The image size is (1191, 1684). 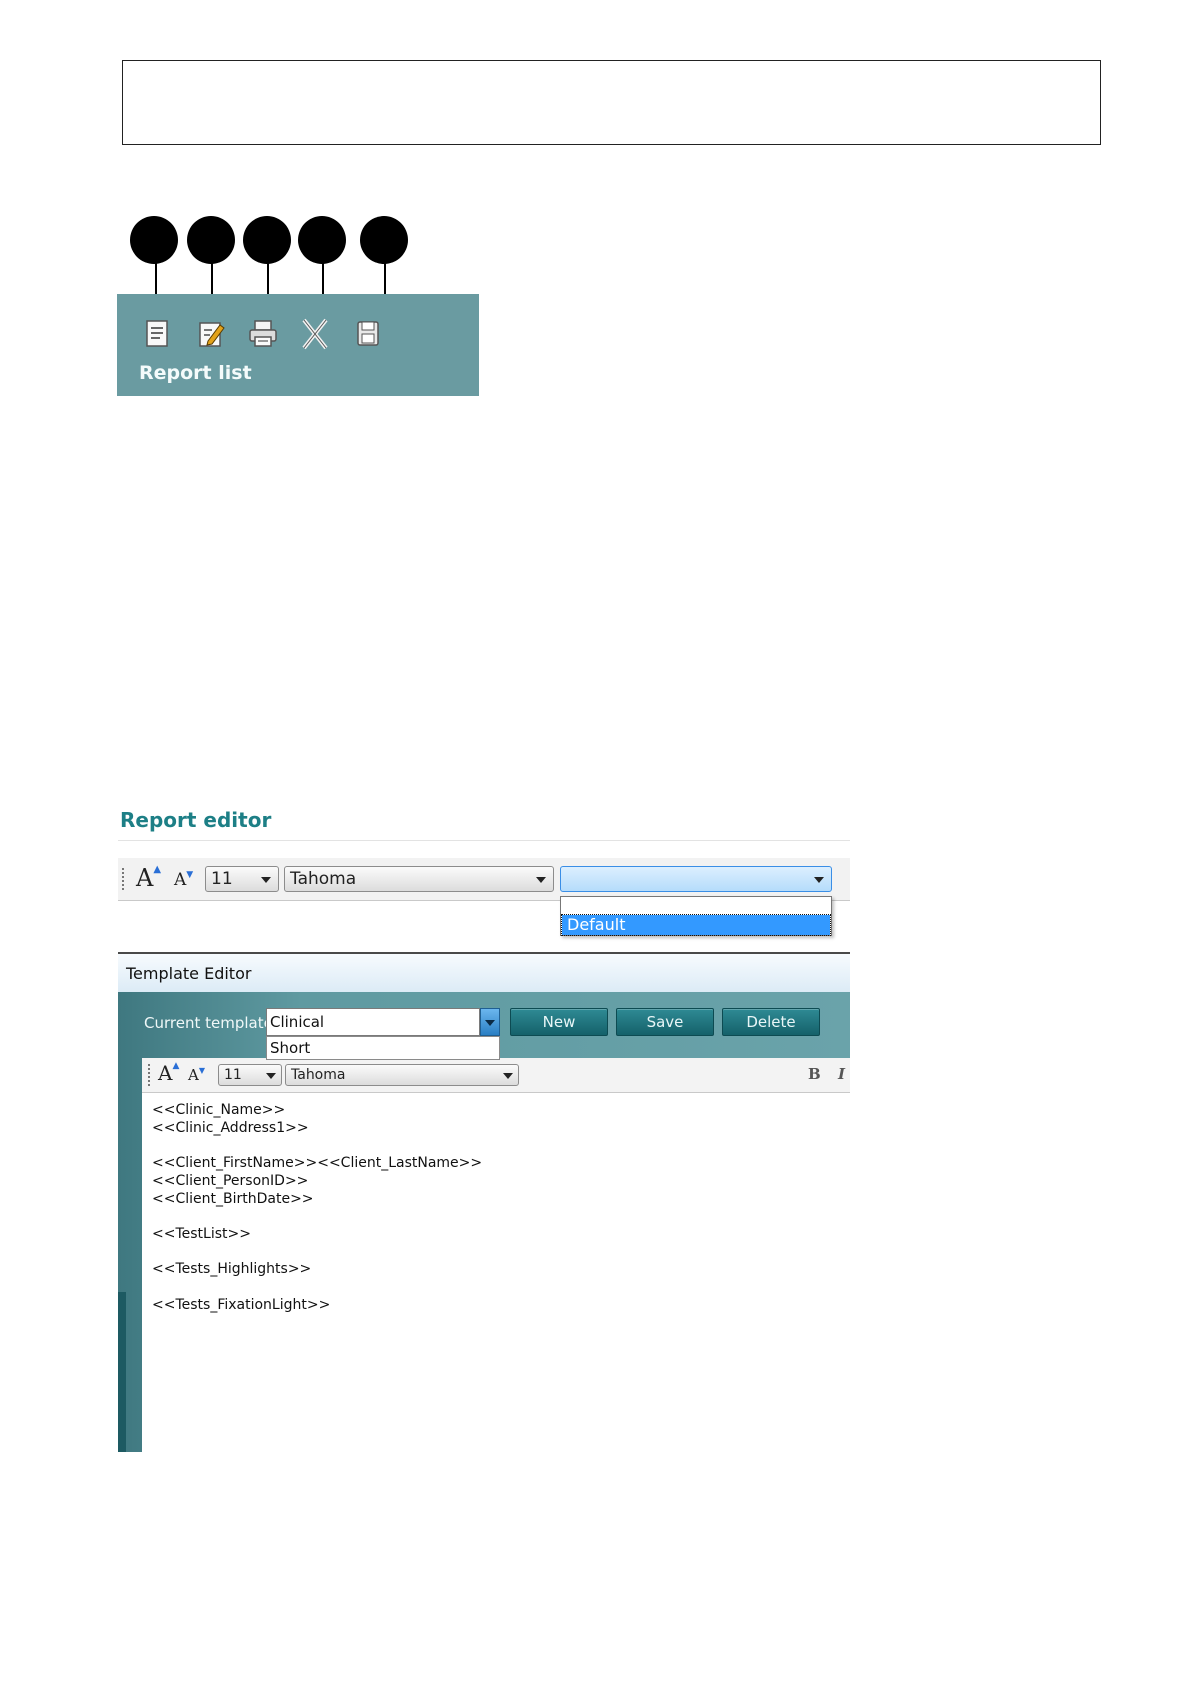 What do you see at coordinates (241, 1304) in the screenshot?
I see `template-line: <<Tests_FixationLight>>` at bounding box center [241, 1304].